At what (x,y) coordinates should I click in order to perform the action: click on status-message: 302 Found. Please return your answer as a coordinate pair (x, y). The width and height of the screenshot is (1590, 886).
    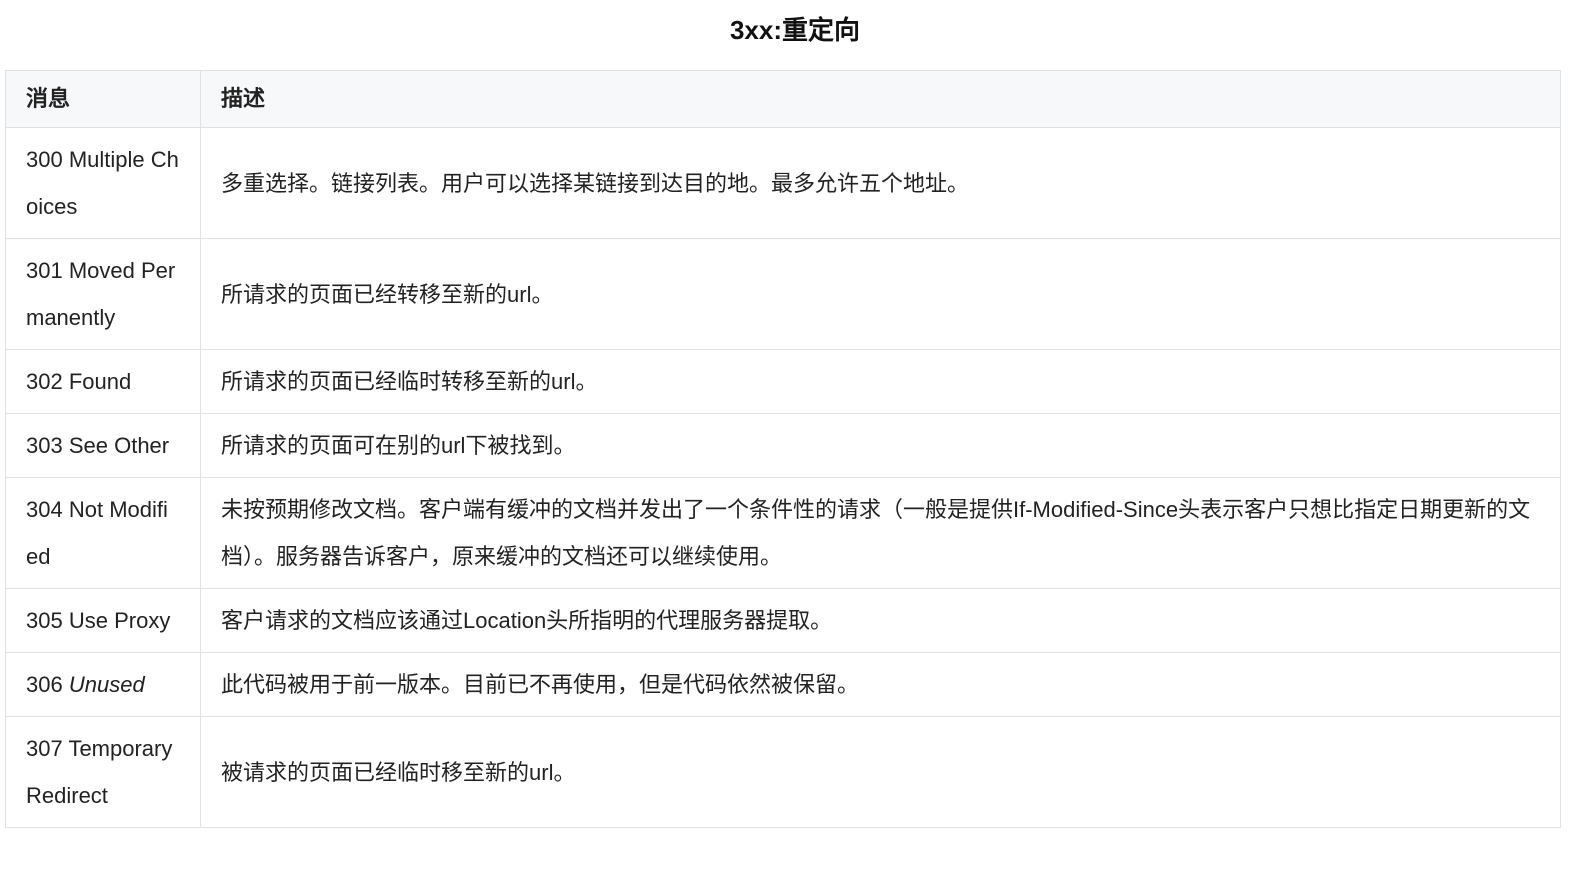
    Looking at the image, I should click on (78, 381).